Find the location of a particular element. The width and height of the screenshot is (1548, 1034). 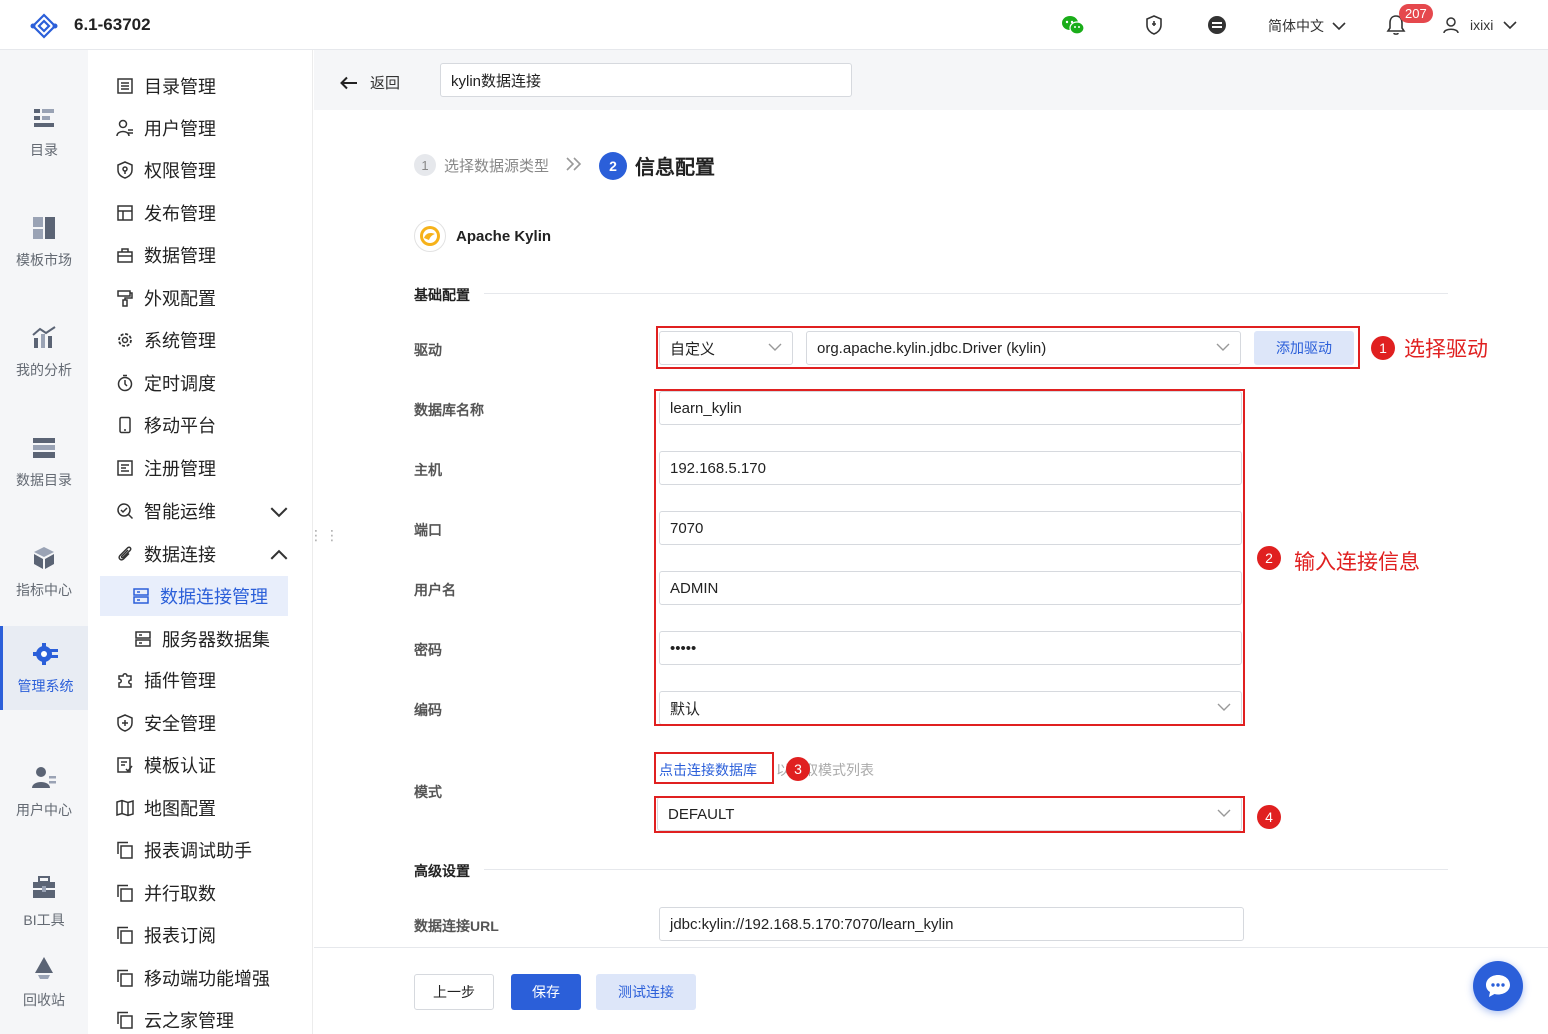

chat-bubble-icon is located at coordinates (1498, 986).